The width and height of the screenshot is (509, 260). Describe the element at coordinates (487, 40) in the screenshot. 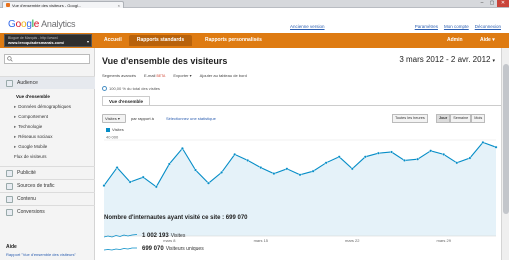

I see `nav-help: Aide ▾` at that location.